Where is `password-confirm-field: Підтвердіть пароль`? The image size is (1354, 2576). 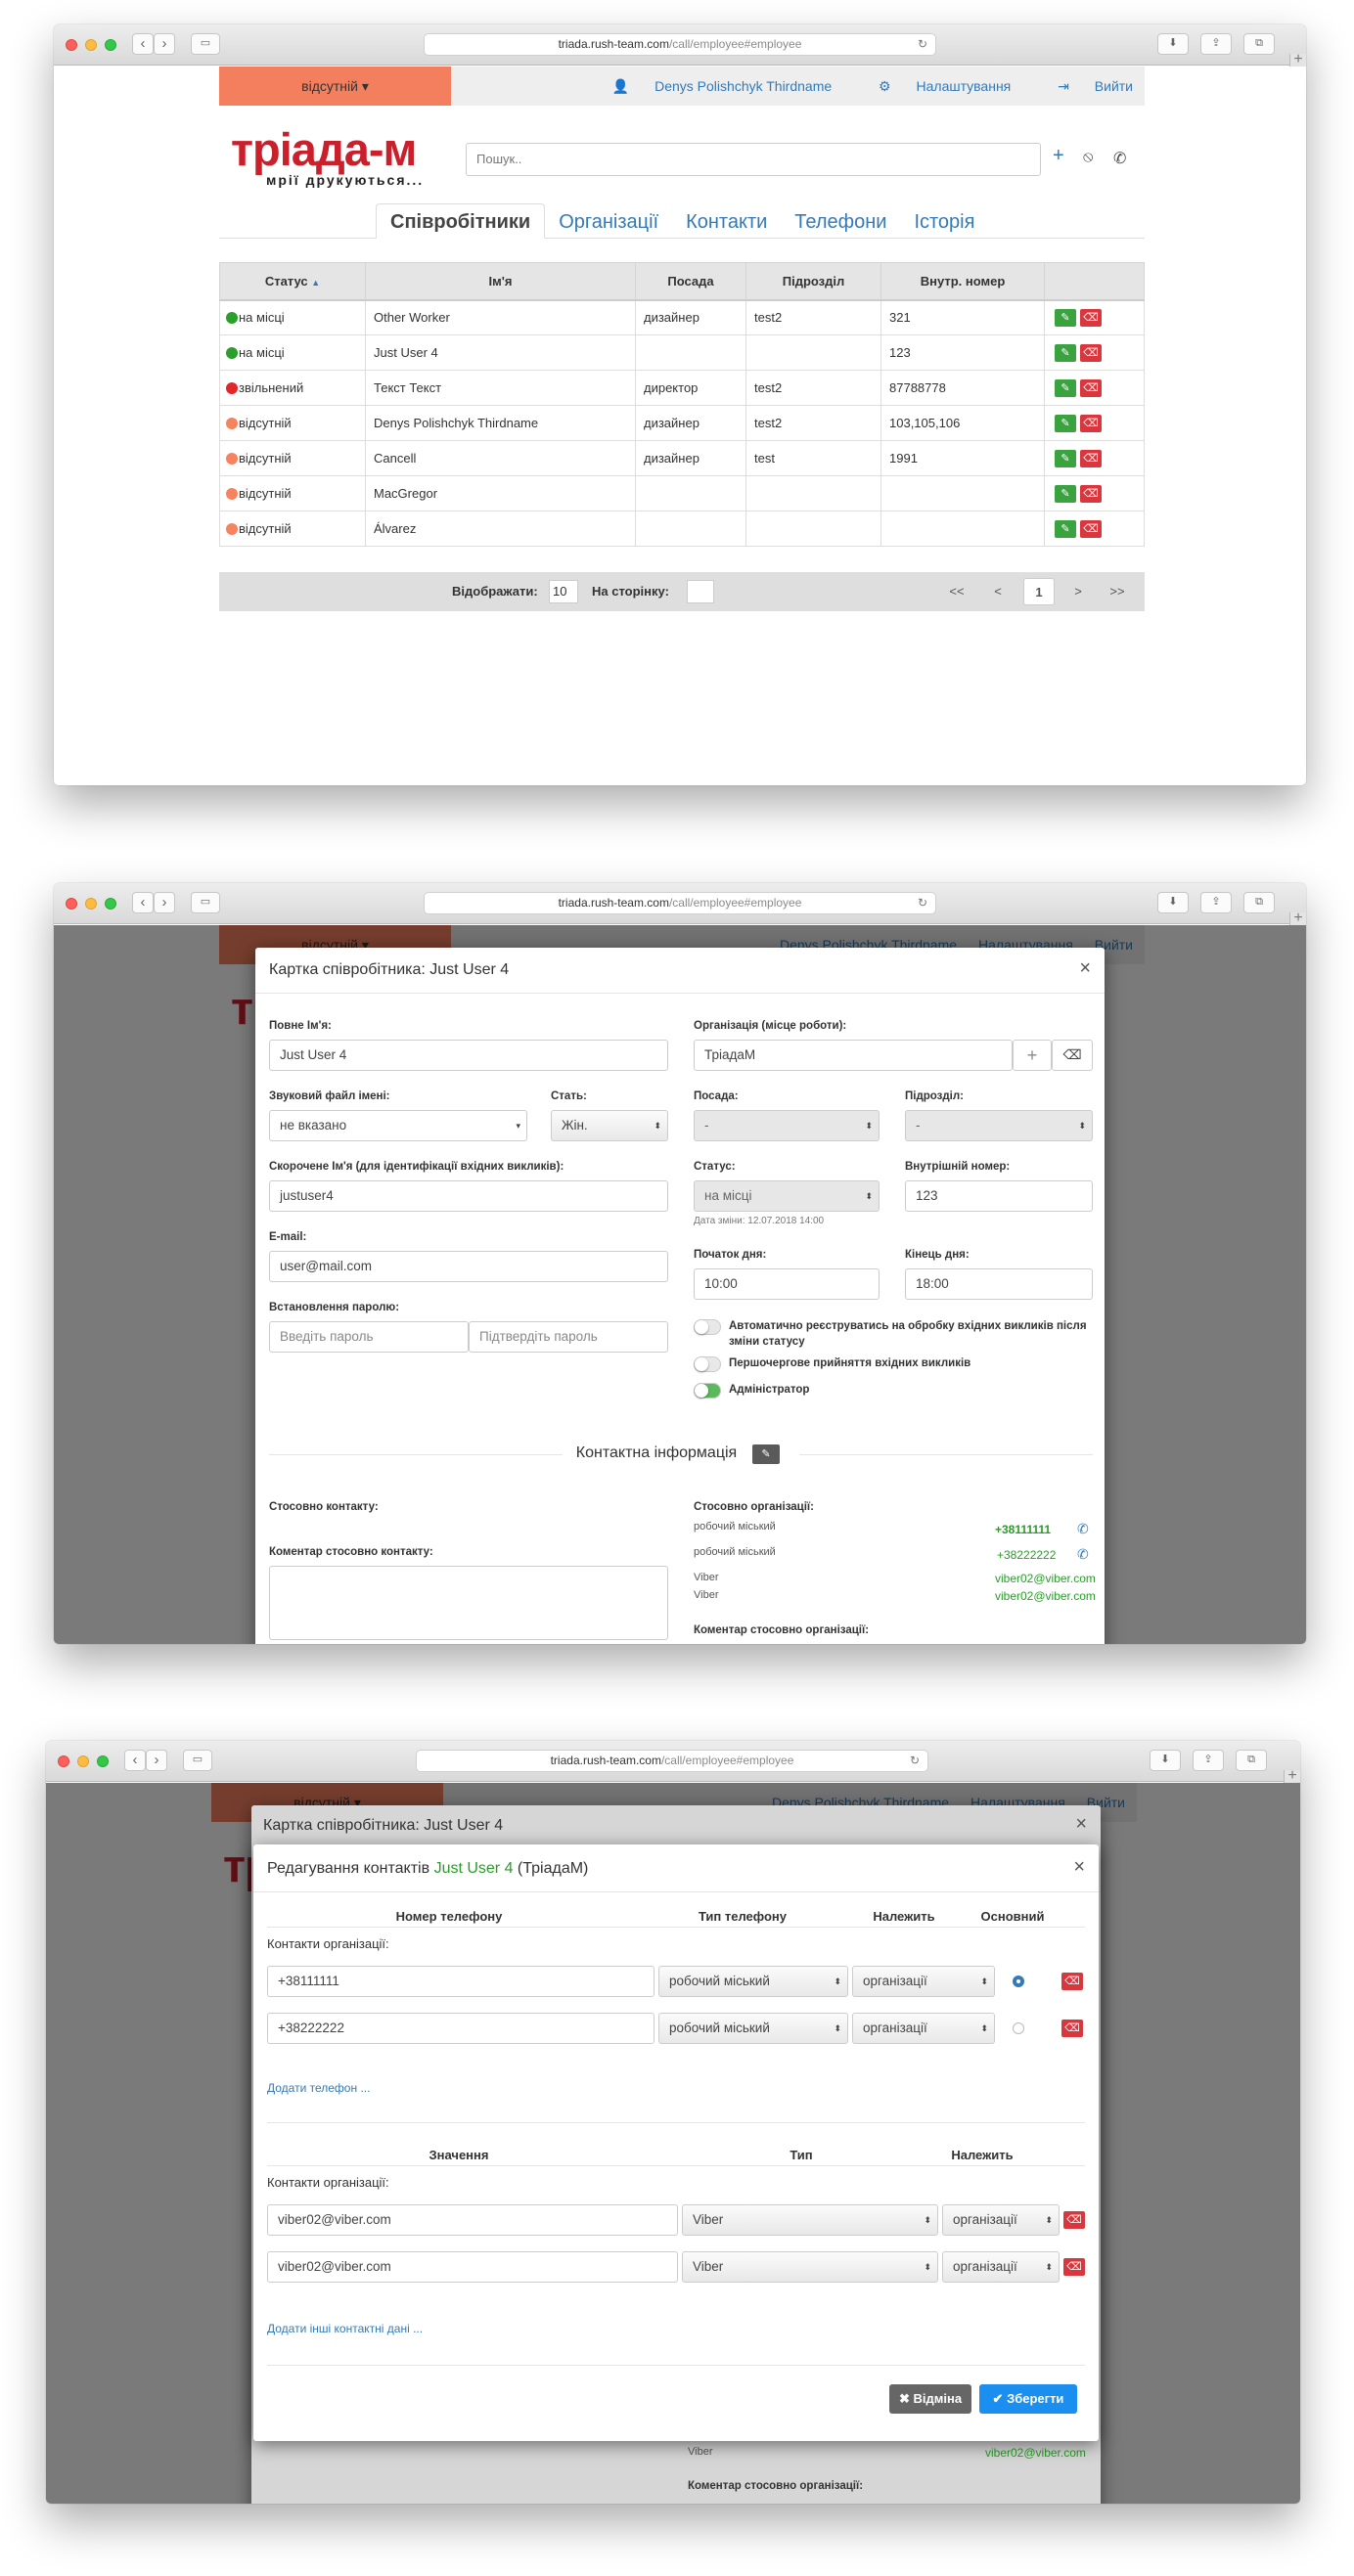 password-confirm-field: Підтвердіть пароль is located at coordinates (568, 1337).